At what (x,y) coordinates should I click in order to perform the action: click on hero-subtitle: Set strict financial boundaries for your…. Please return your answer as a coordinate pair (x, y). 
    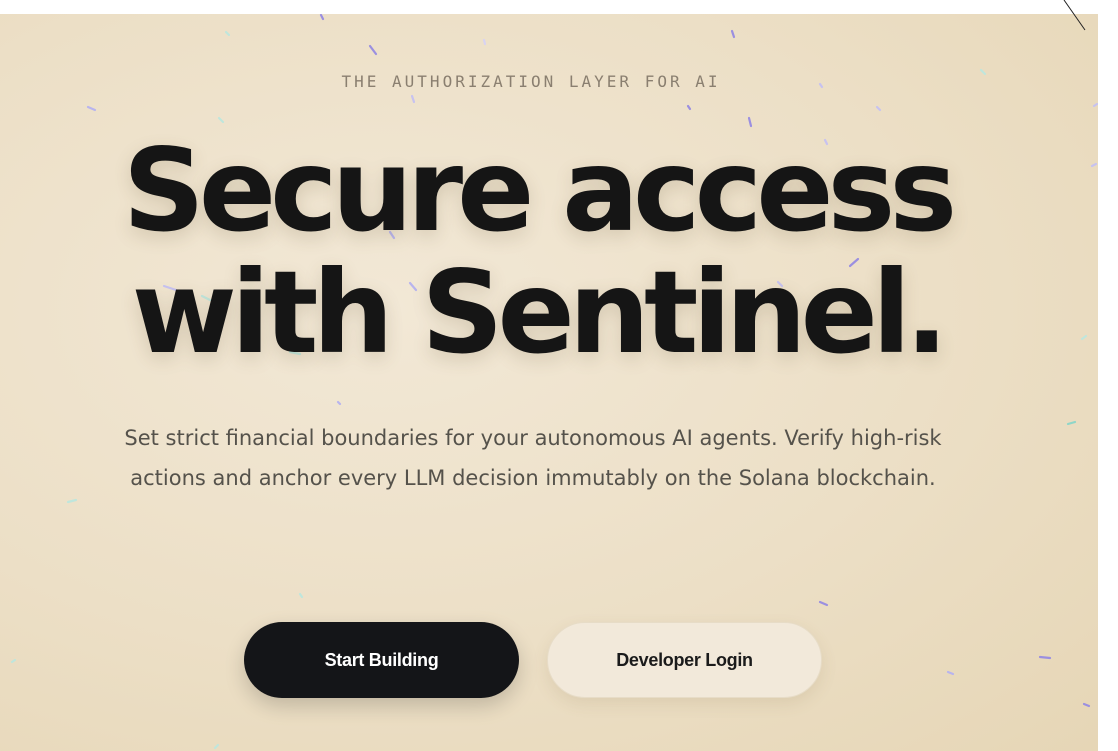
    Looking at the image, I should click on (533, 458).